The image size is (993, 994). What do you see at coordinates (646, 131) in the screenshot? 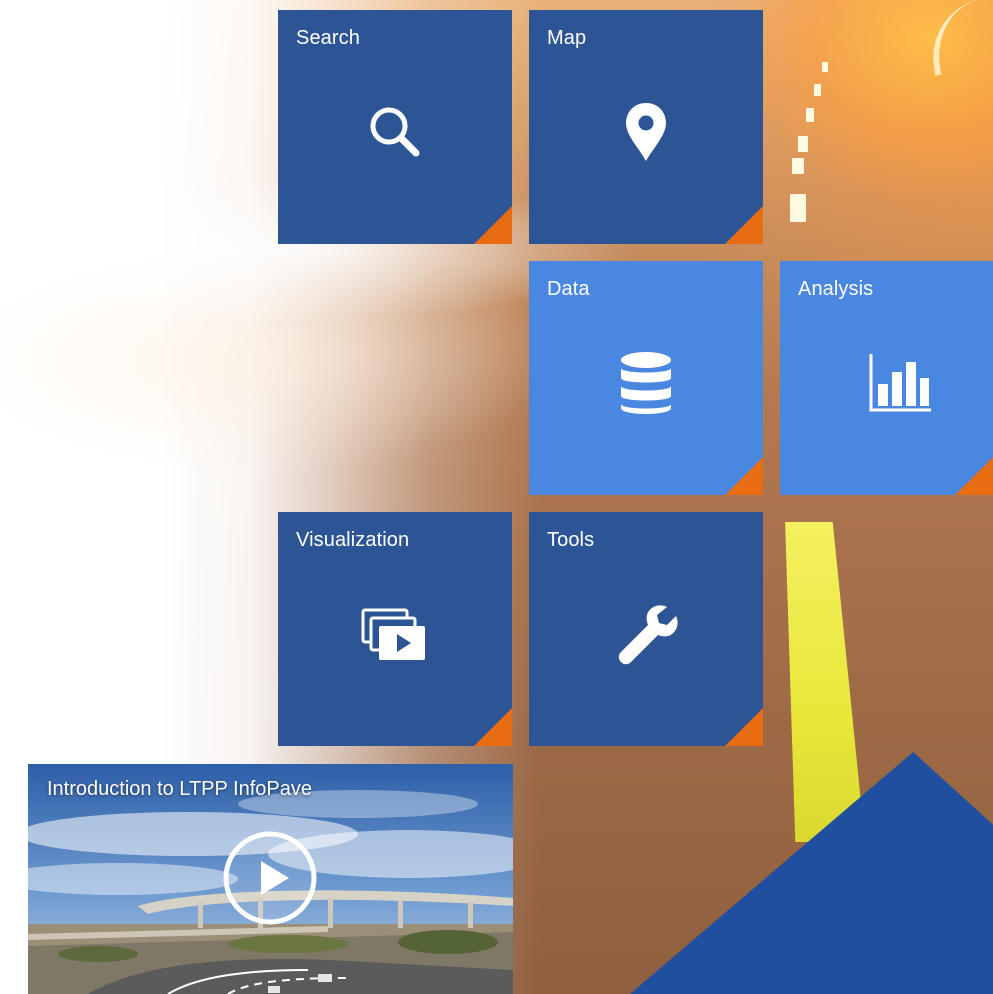
I see `map-pin-icon` at bounding box center [646, 131].